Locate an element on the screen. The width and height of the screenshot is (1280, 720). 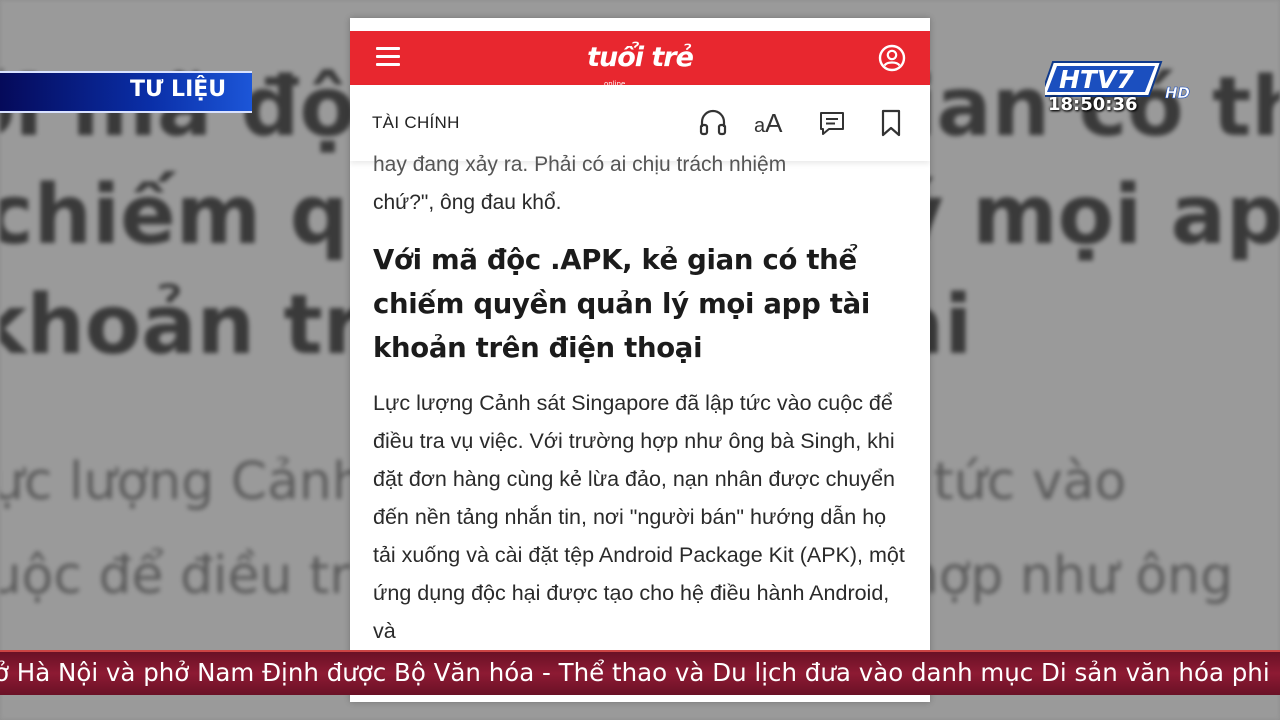
channel-name: HTV7 is located at coordinates (1096, 79).